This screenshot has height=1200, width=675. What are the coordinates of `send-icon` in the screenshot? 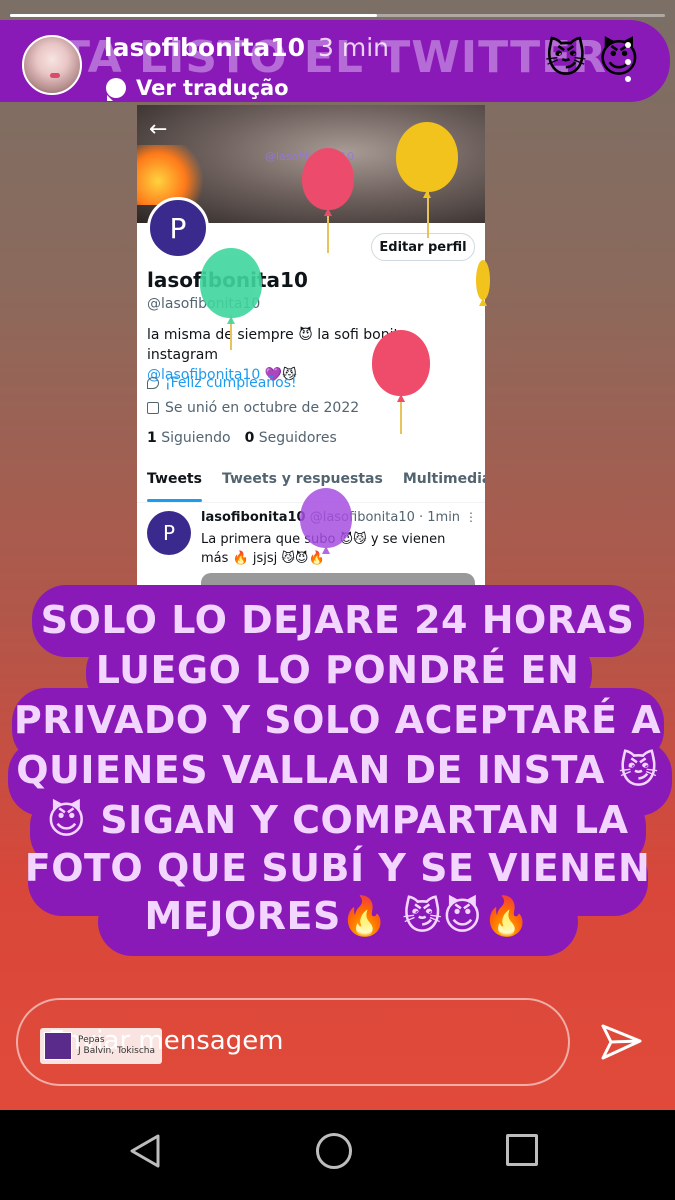 It's located at (622, 1042).